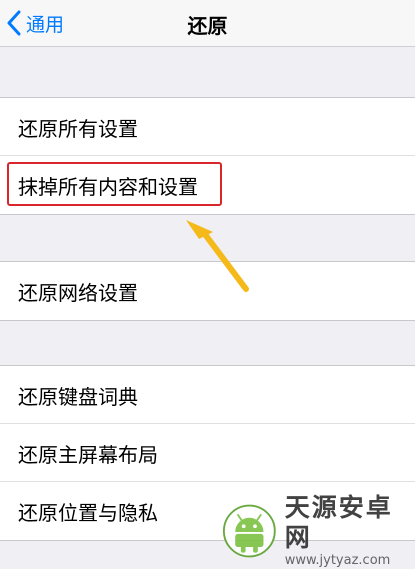 The height and width of the screenshot is (569, 415). Describe the element at coordinates (78, 292) in the screenshot. I see `reset-network-settings-label: 还原网络设置` at that location.